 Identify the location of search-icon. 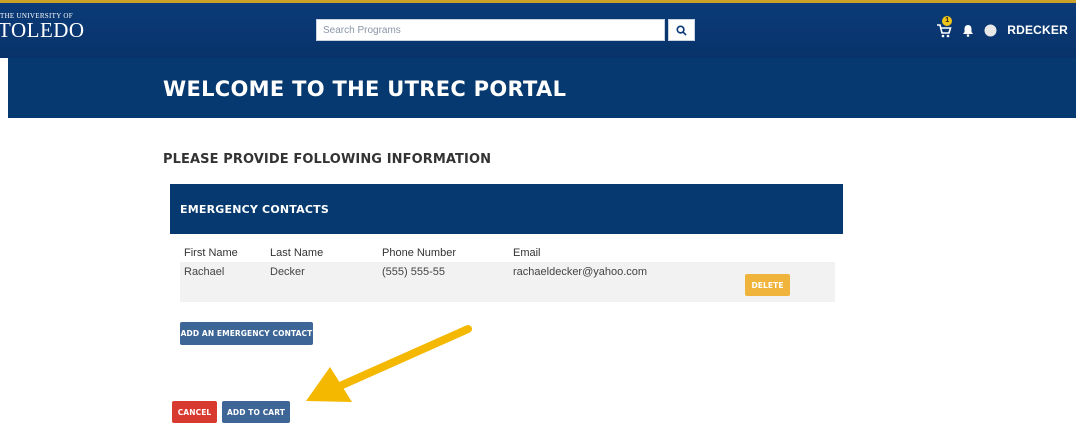
(681, 30).